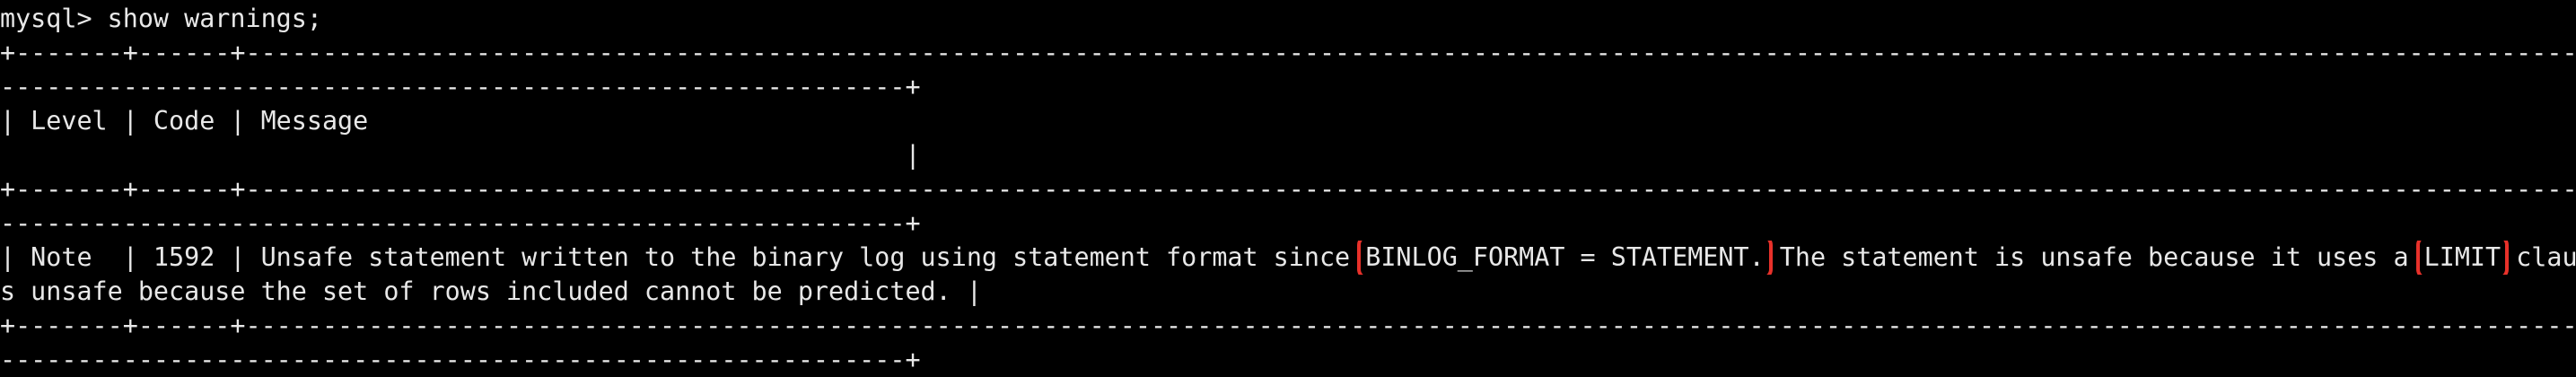  What do you see at coordinates (2546, 257) in the screenshot?
I see `warning-text-part-3: clause. This i` at bounding box center [2546, 257].